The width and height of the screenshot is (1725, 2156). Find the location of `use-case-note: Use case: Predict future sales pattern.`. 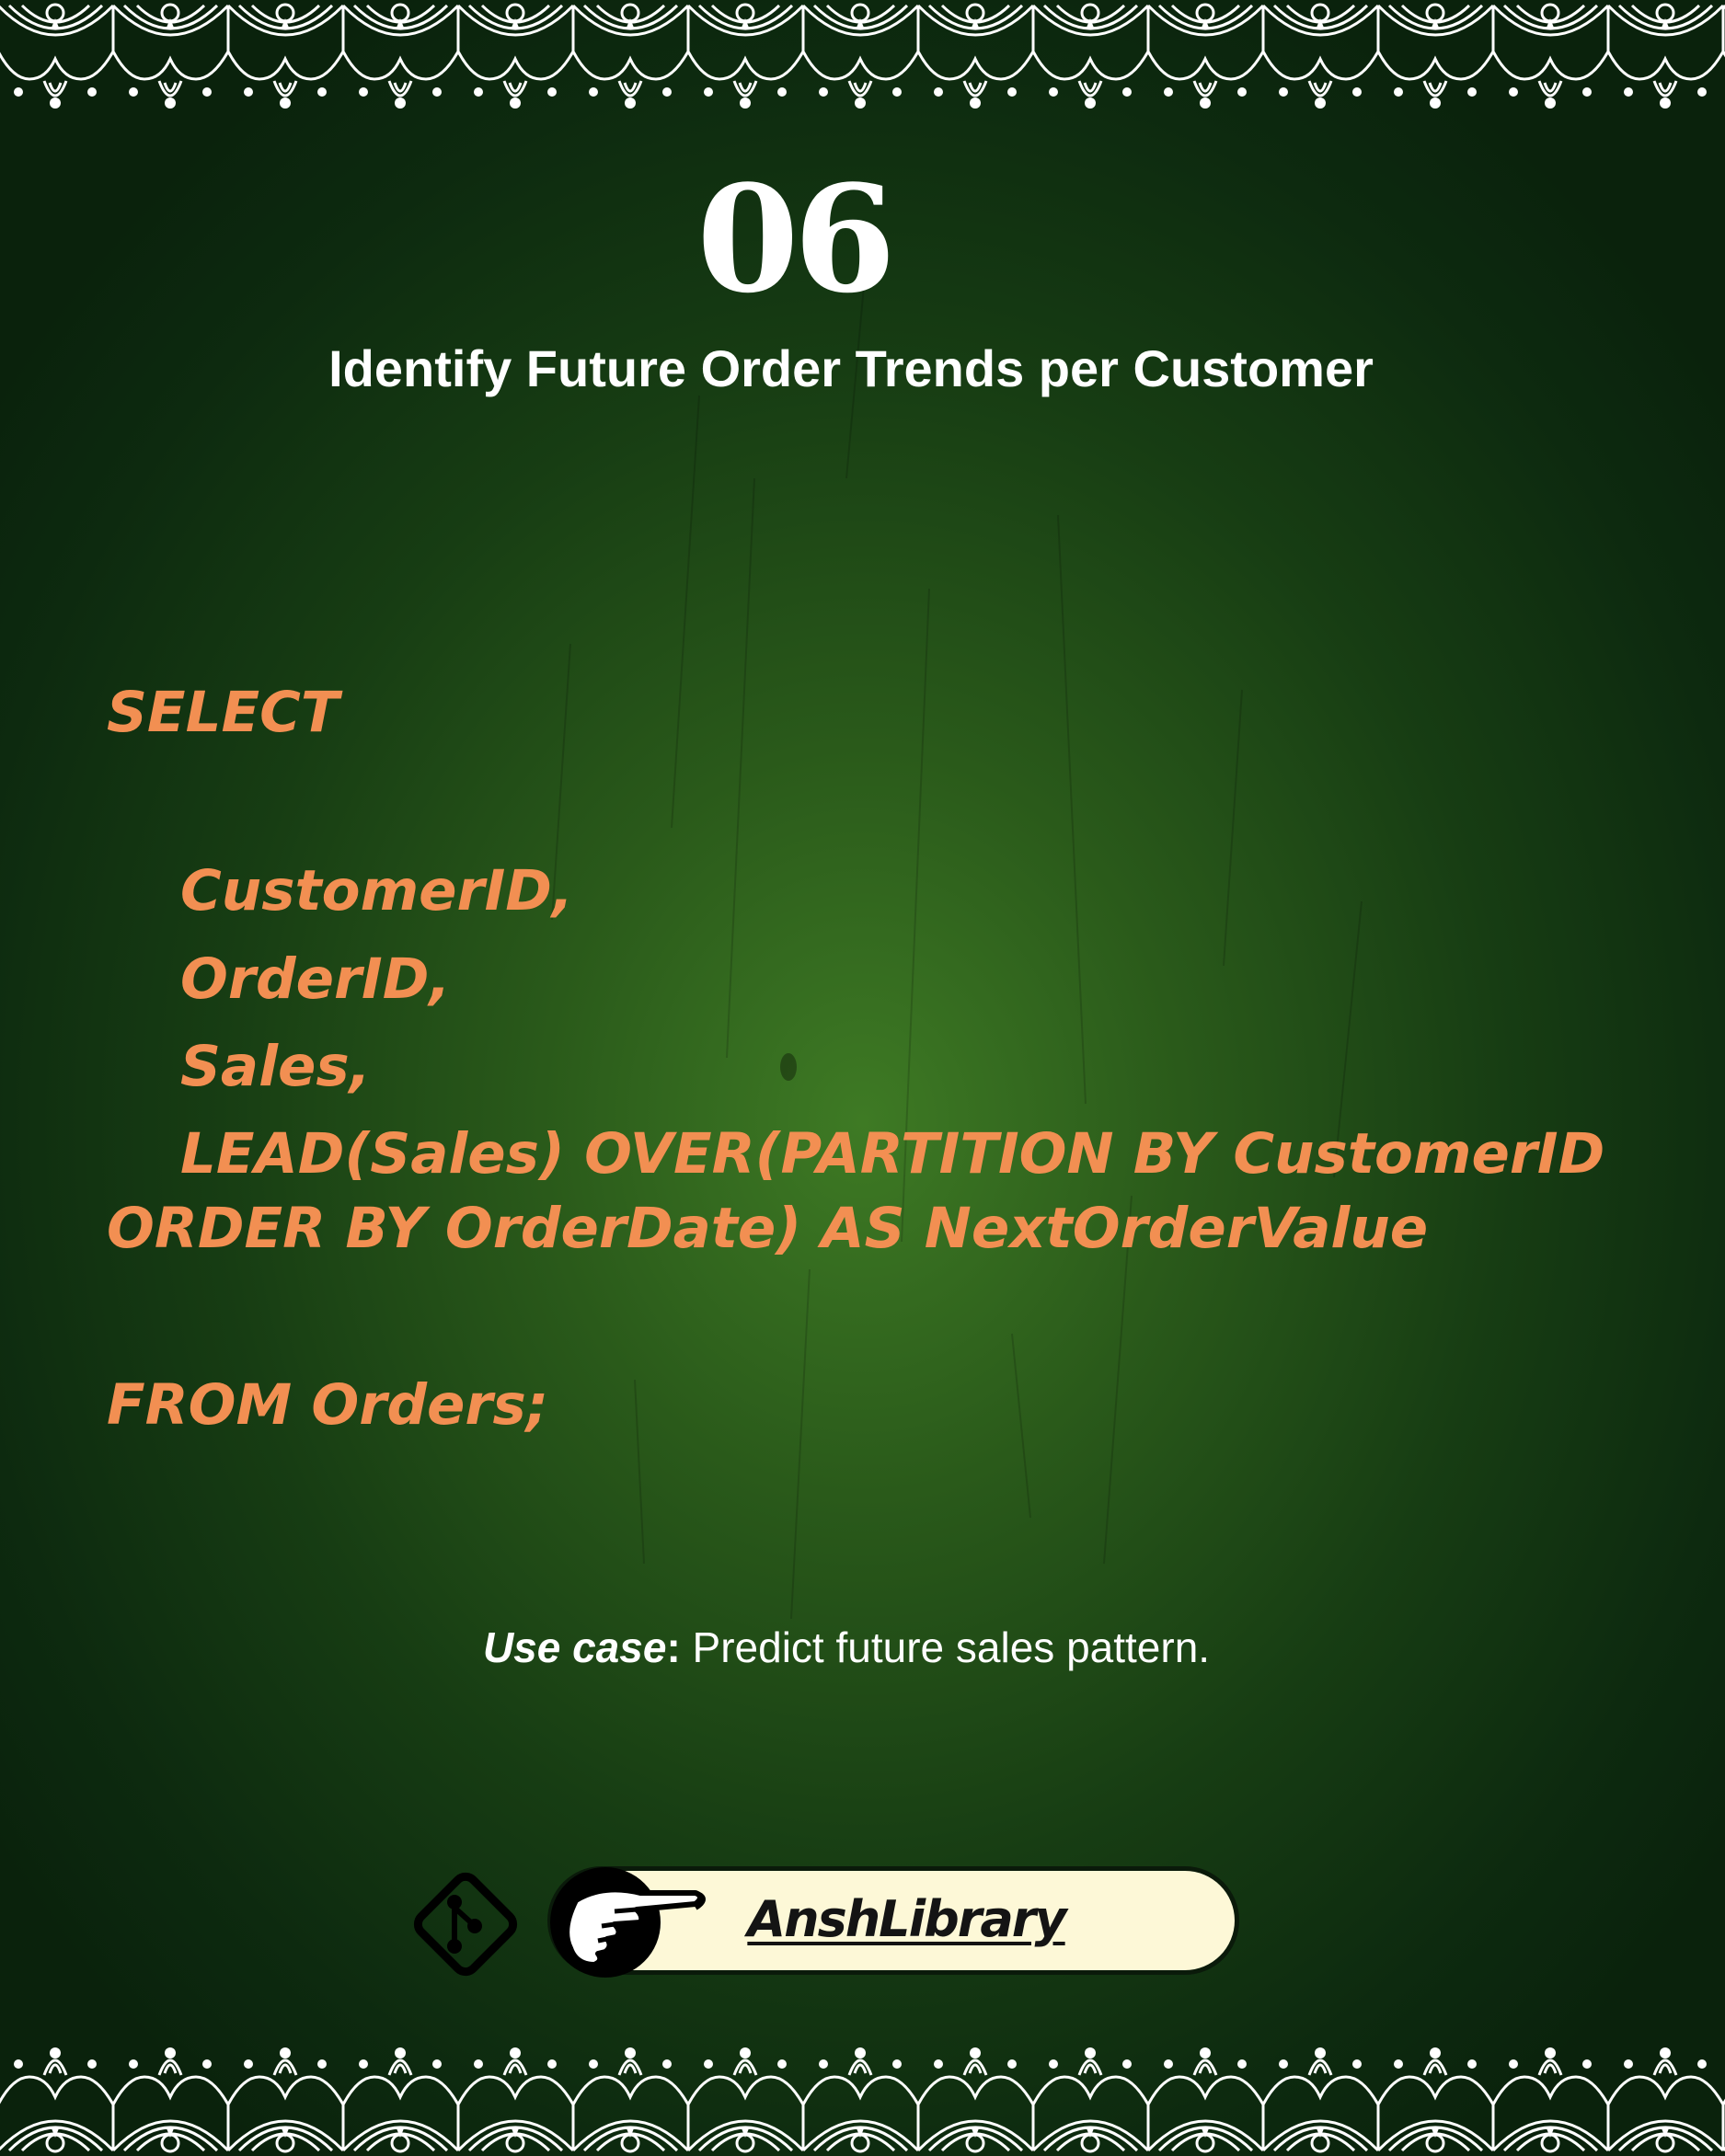

use-case-note: Use case: Predict future sales pattern. is located at coordinates (846, 1648).